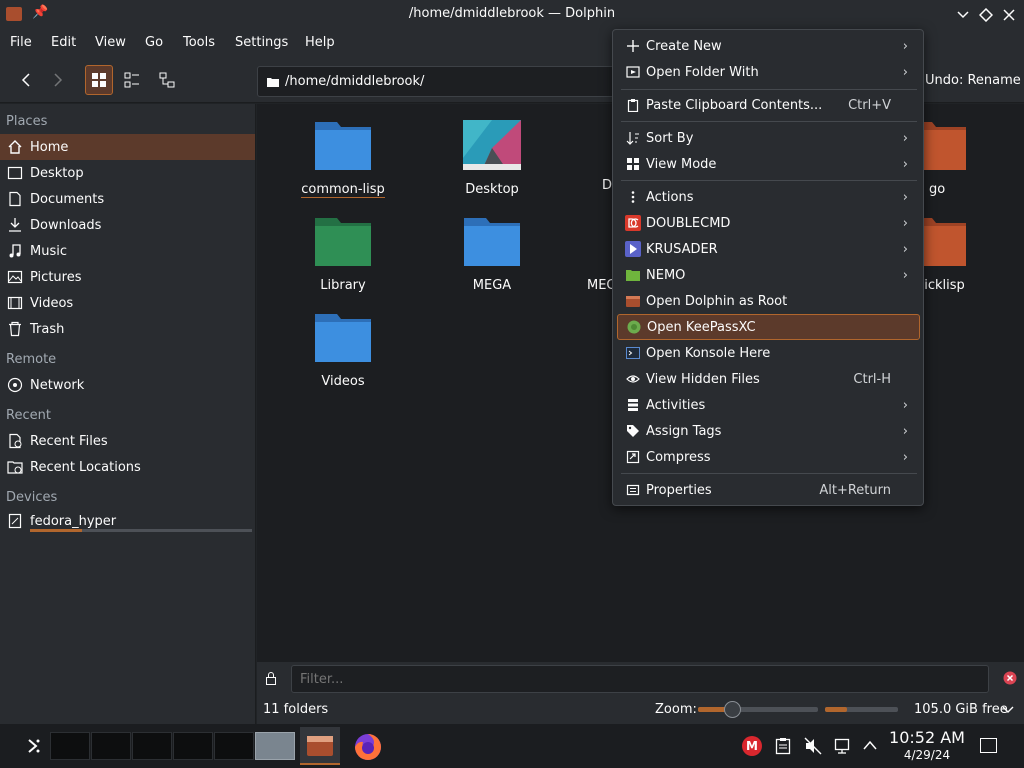 This screenshot has width=1024, height=768. Describe the element at coordinates (633, 490) in the screenshot. I see `properties-icon` at that location.